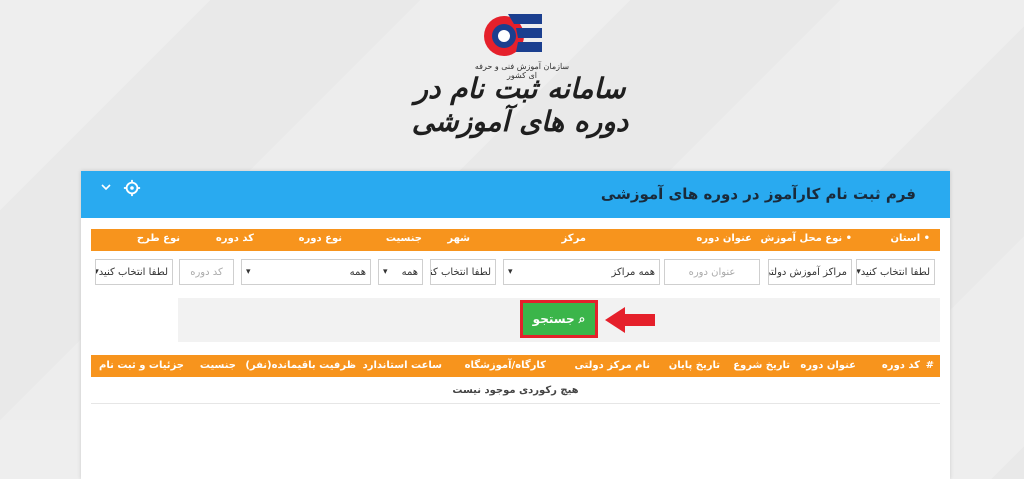  What do you see at coordinates (724, 238) in the screenshot?
I see `filter-header-course-title: عنوان دوره` at bounding box center [724, 238].